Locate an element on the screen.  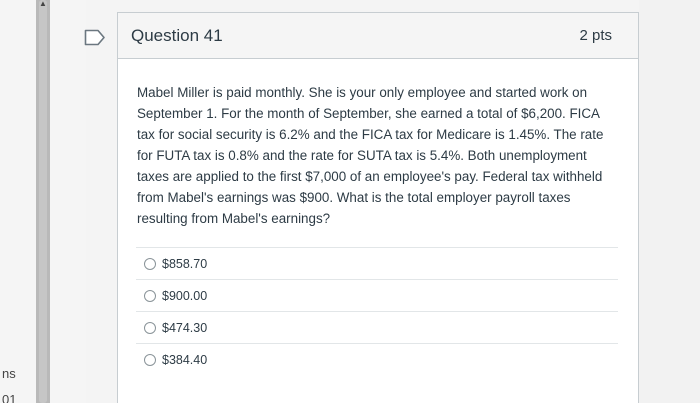
question-gutter is located at coordinates (68, 201).